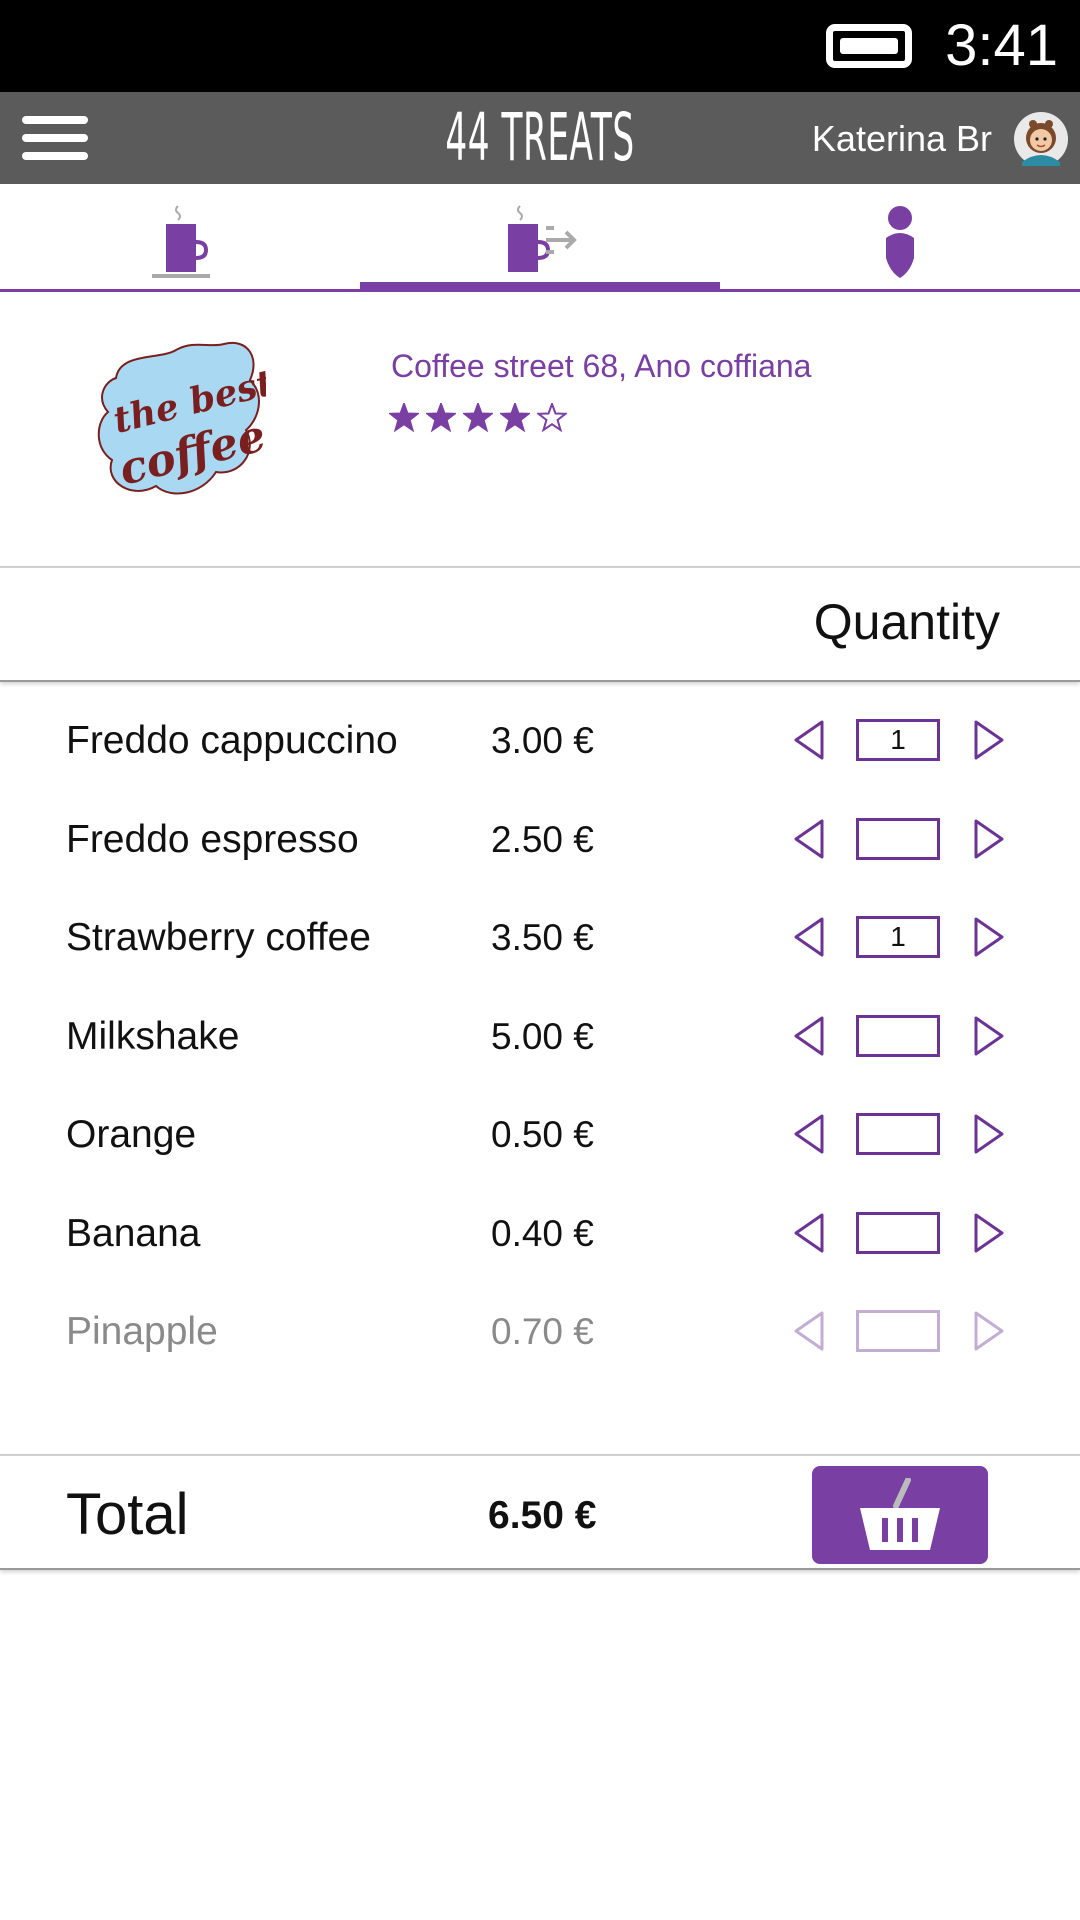 Image resolution: width=1080 pixels, height=1920 pixels. Describe the element at coordinates (540, 624) in the screenshot. I see `quantity-header: Quantity` at that location.